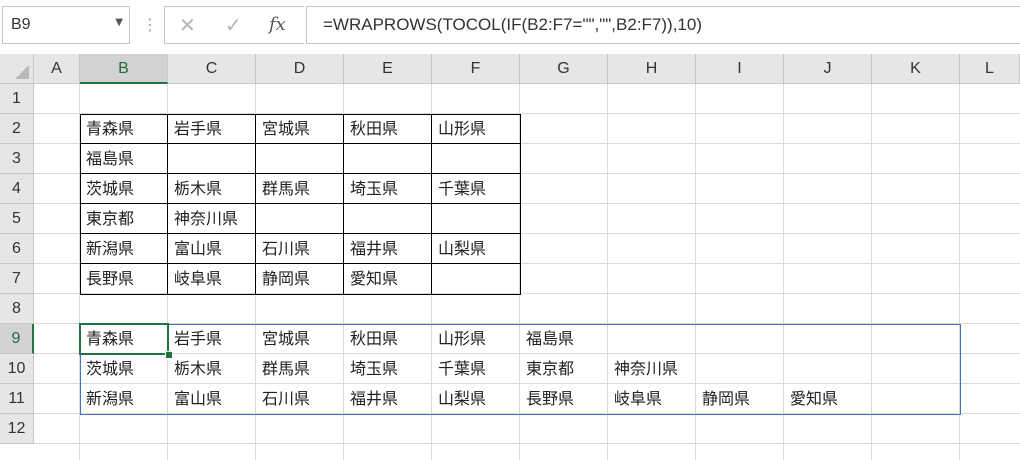 Image resolution: width=1020 pixels, height=460 pixels. What do you see at coordinates (300, 249) in the screenshot?
I see `source-cell: 石川県` at bounding box center [300, 249].